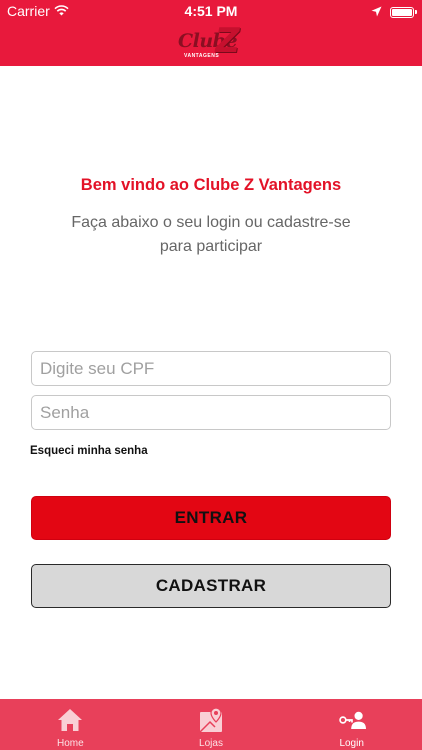  I want to click on tab-login: Login, so click(351, 724).